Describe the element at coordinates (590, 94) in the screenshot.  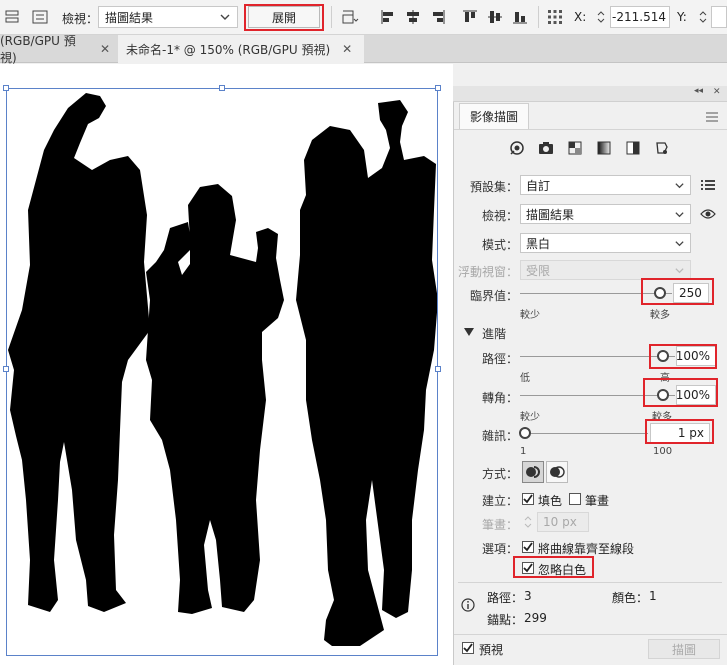
I see `panel-title-strip: ◂◂ ✕` at that location.